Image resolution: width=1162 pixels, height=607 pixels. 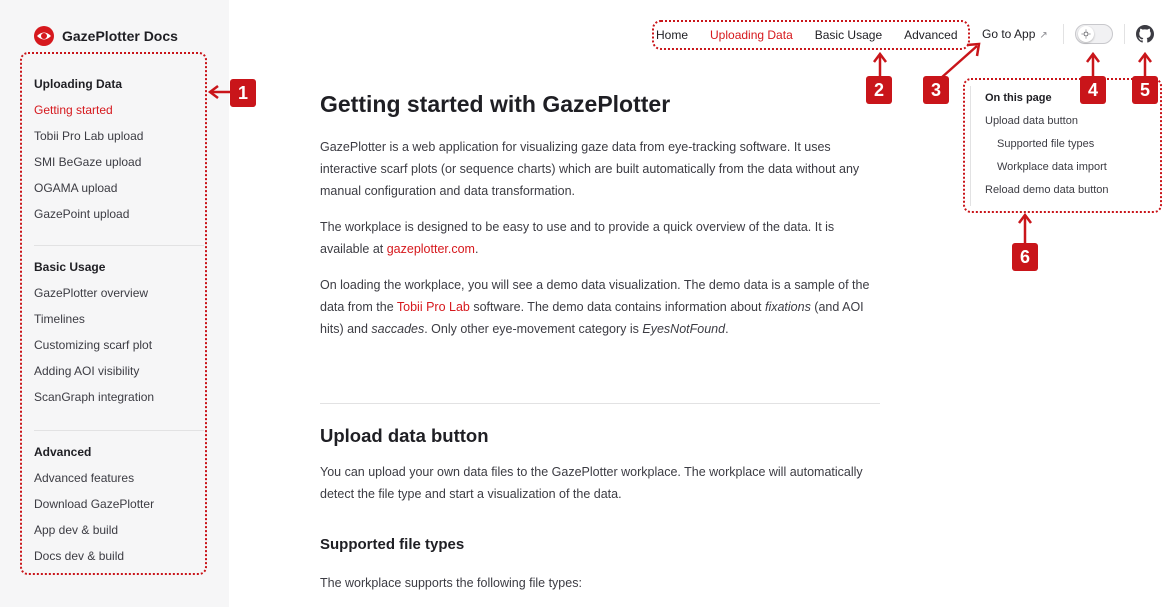 I want to click on sun-icon, so click(x=1086, y=34).